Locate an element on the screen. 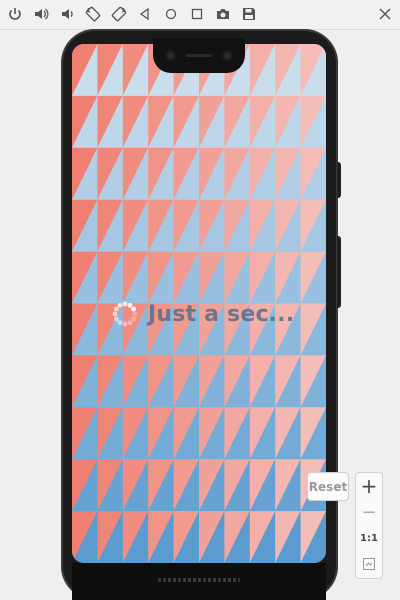 The height and width of the screenshot is (600, 400). zoom-out-button: − is located at coordinates (369, 512).